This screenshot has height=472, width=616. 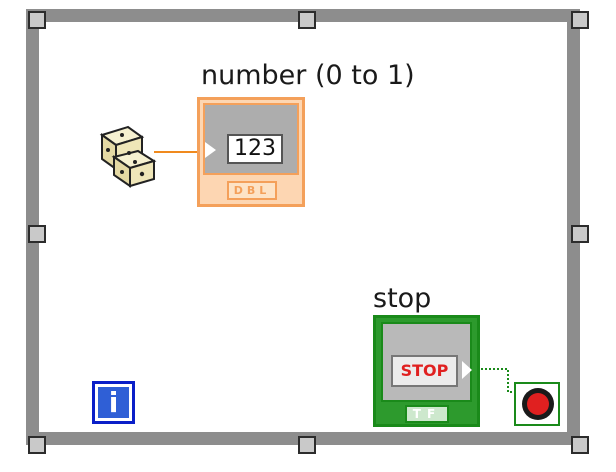 I want to click on data-type-tag: DBL, so click(x=252, y=190).